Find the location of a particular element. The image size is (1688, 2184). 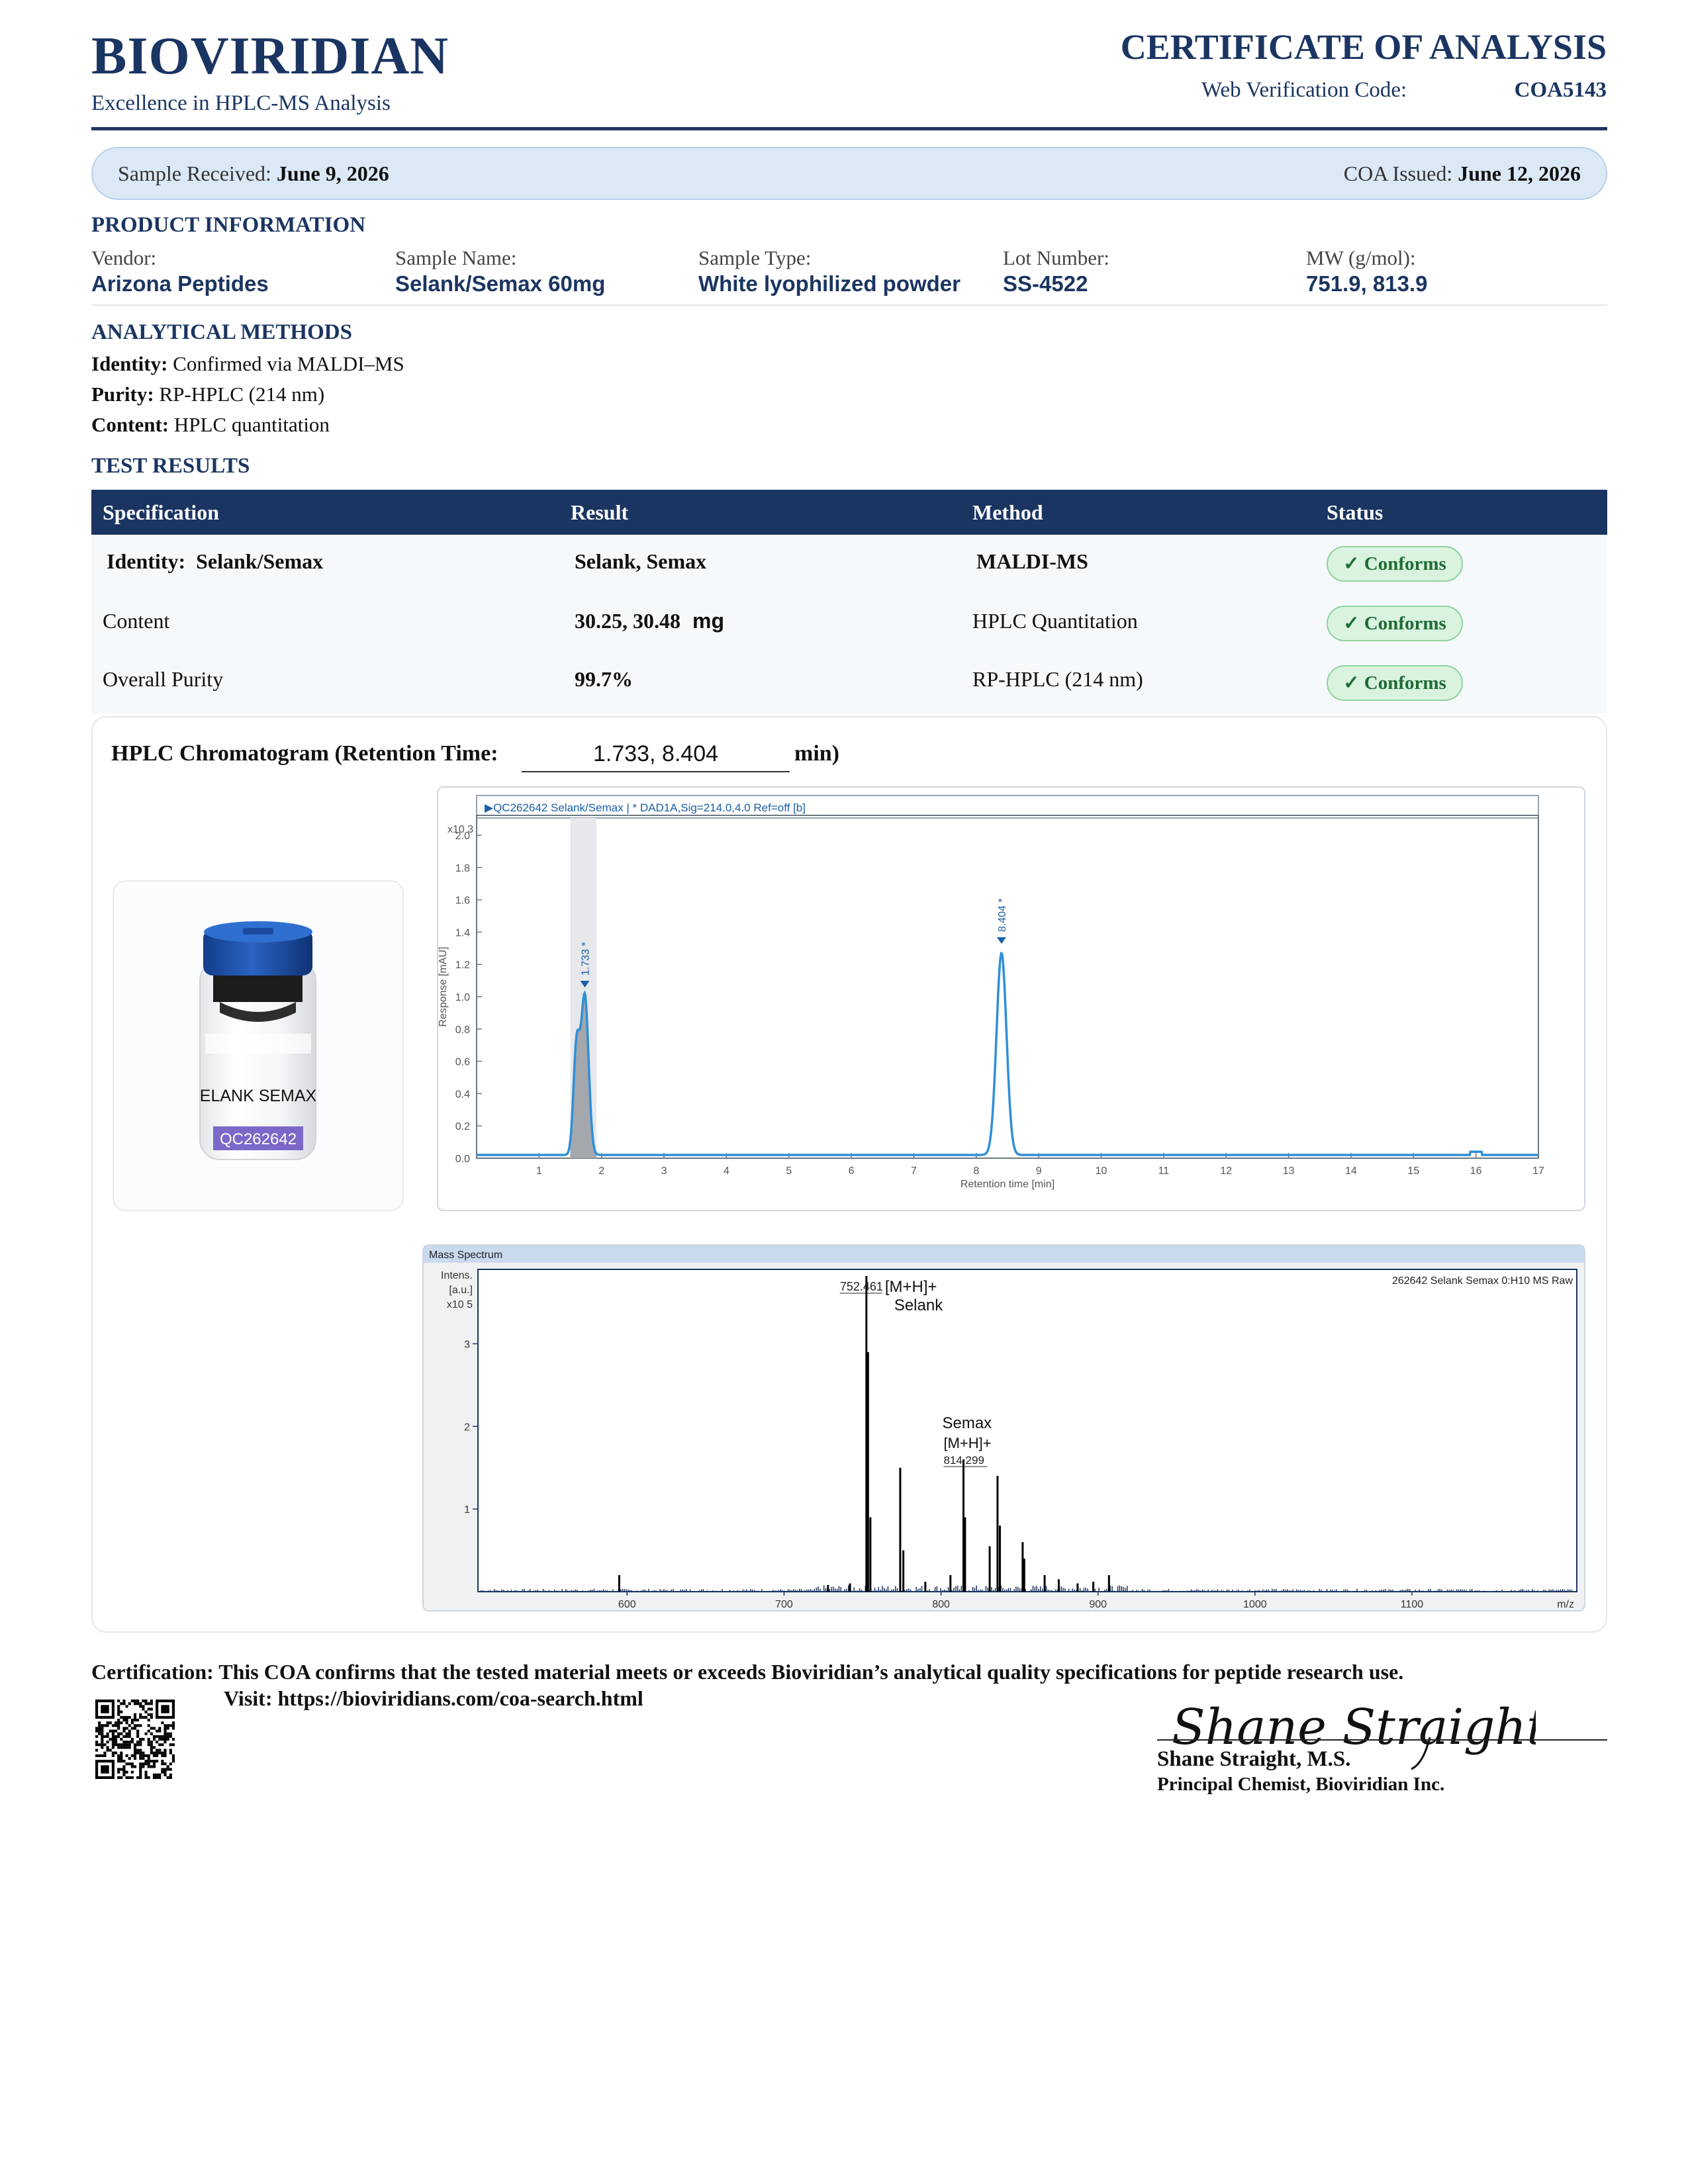

ms-x-tick-label: 1100 is located at coordinates (1412, 1604).